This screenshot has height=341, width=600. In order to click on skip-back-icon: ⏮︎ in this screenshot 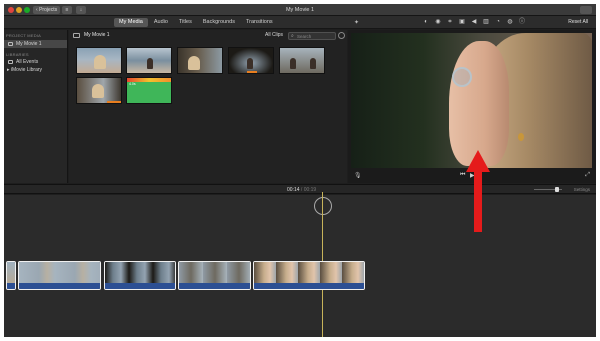, I will do `click(462, 175)`.